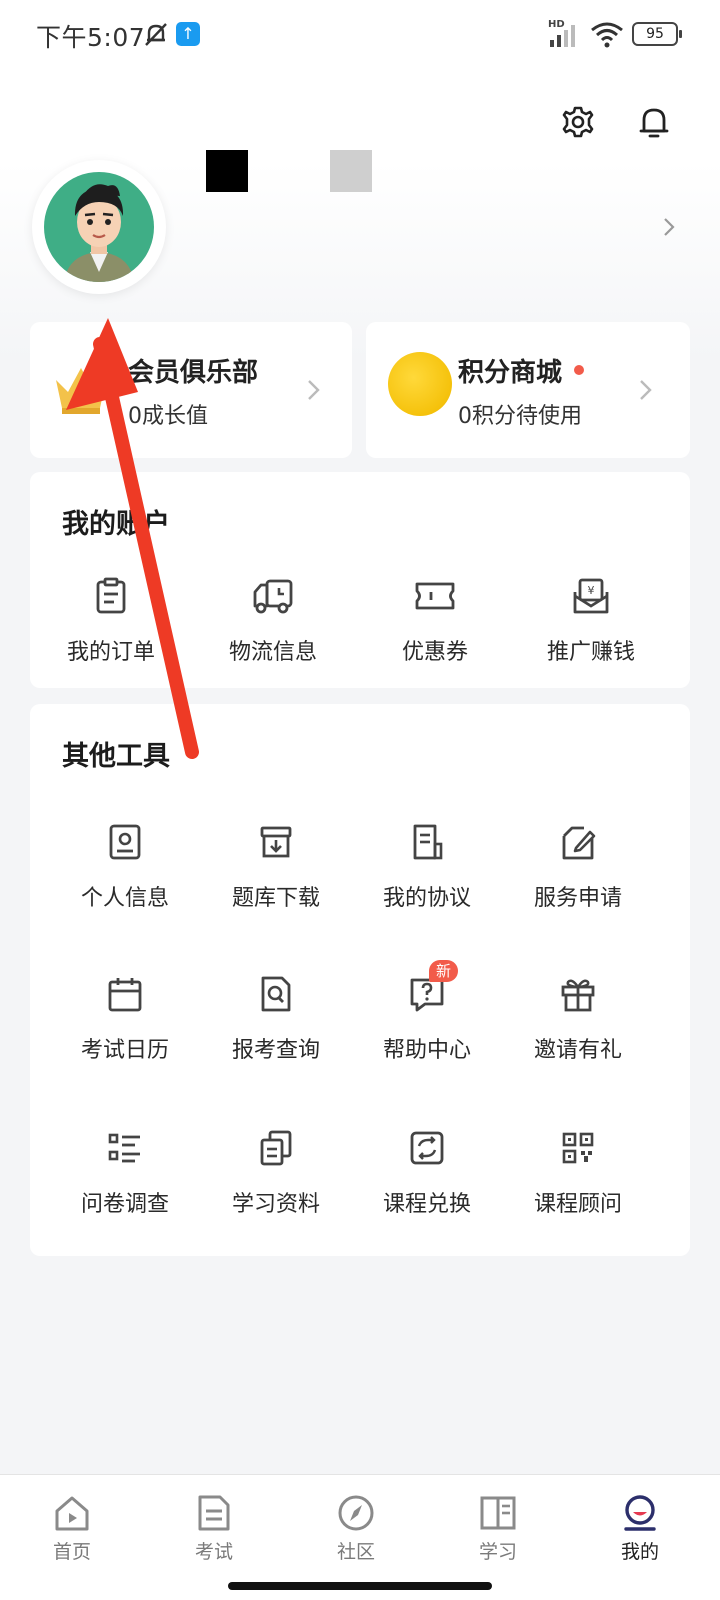 The width and height of the screenshot is (720, 1600). Describe the element at coordinates (156, 34) in the screenshot. I see `mute-bell-icon` at that location.